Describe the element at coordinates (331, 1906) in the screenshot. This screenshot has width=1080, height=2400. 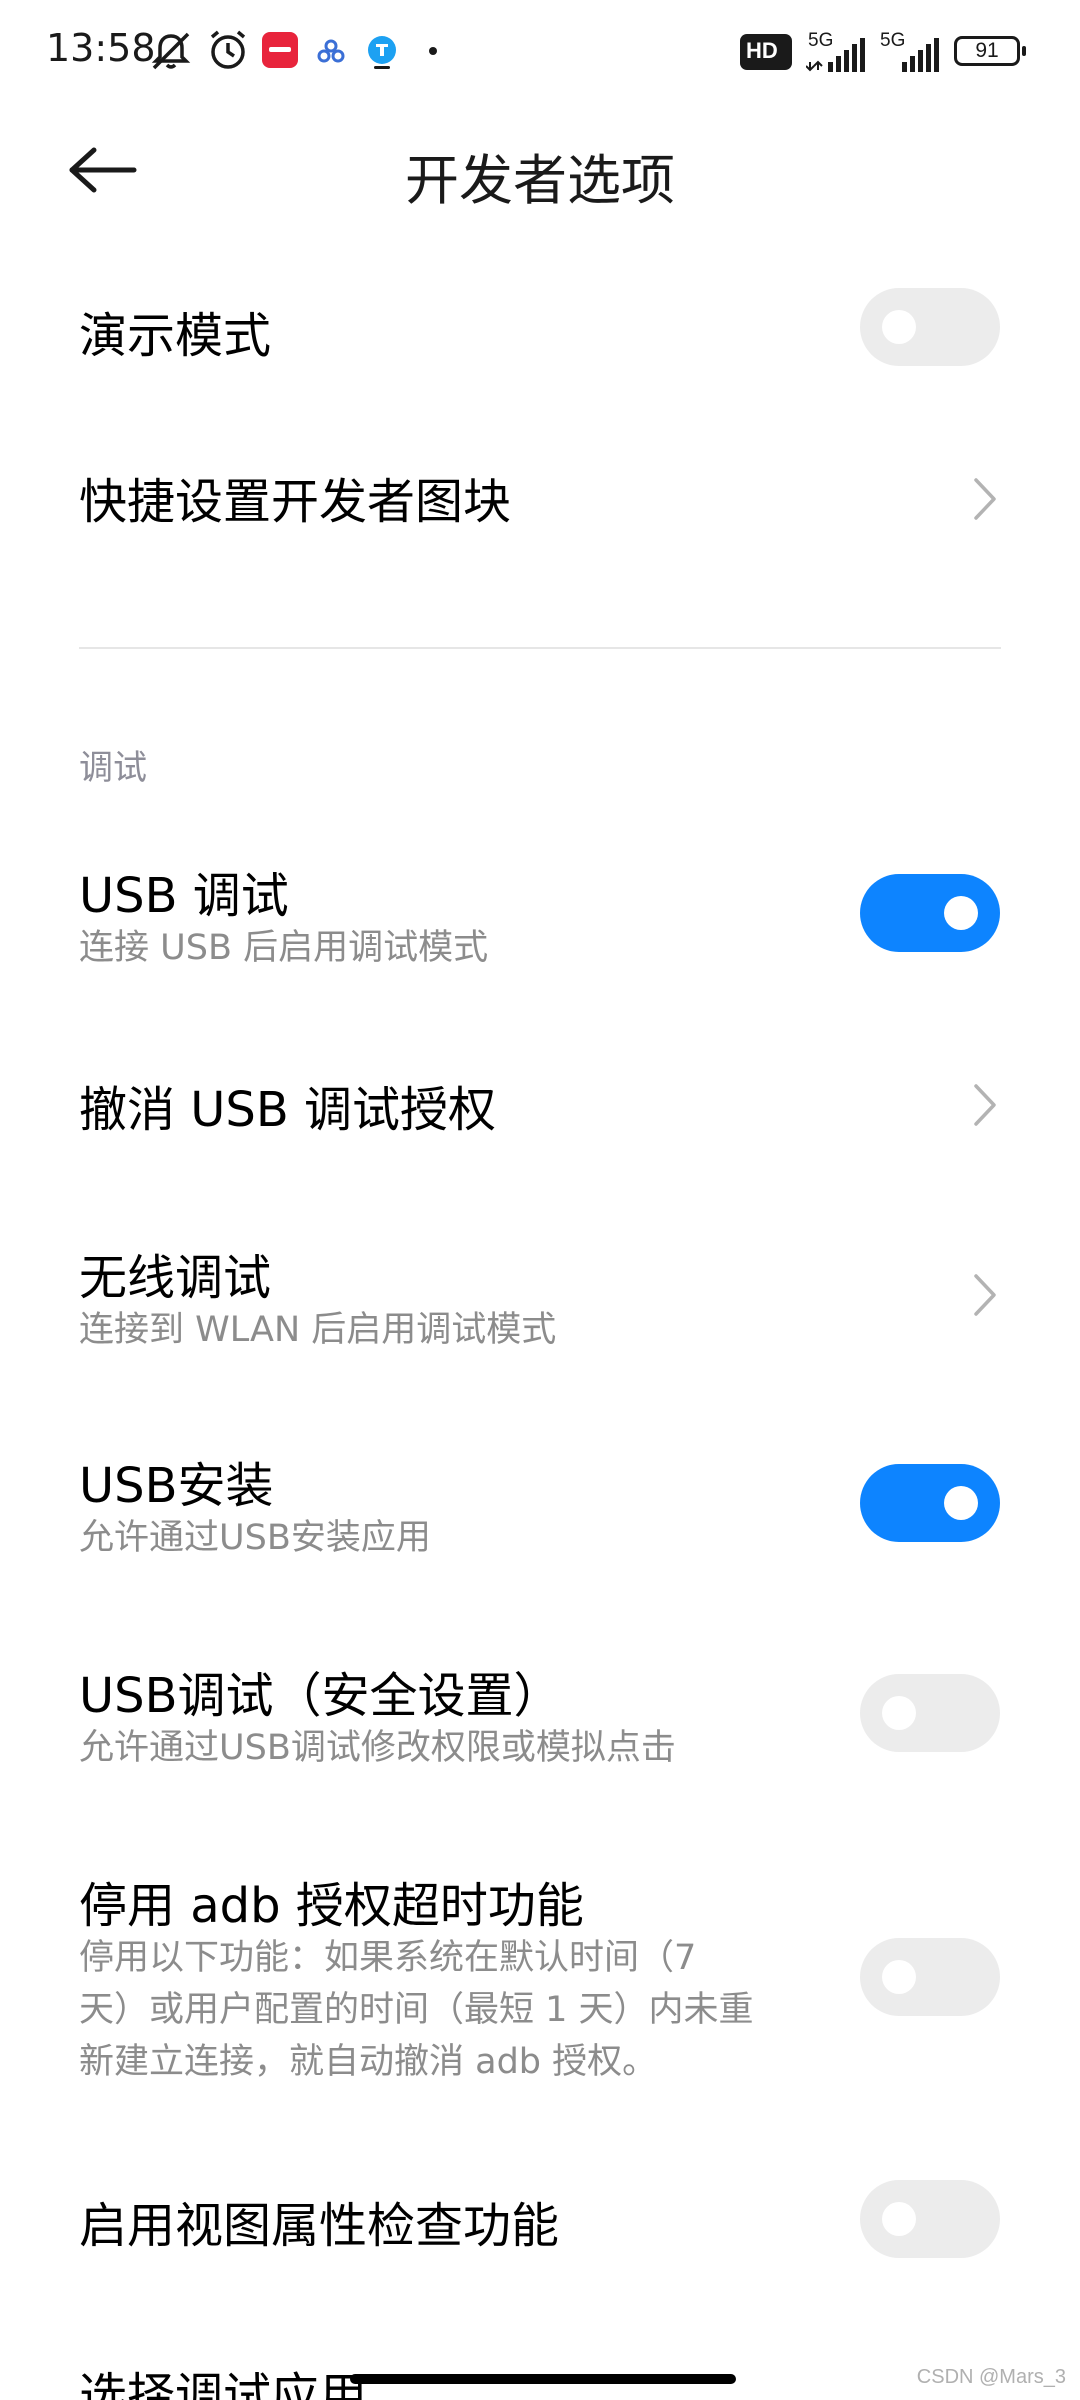
I see `disable-adb-timeout-title: 停用 adb 授权超时功能` at that location.